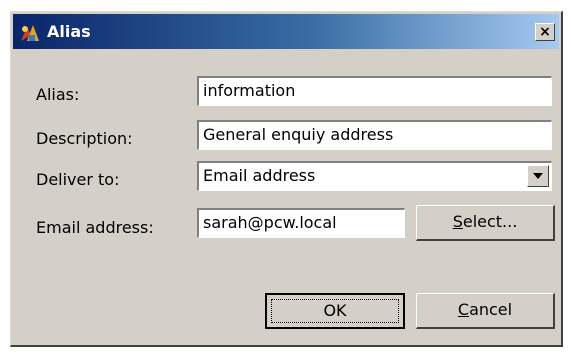 The height and width of the screenshot is (354, 571). I want to click on title-bar: Alias ×, so click(286, 31).